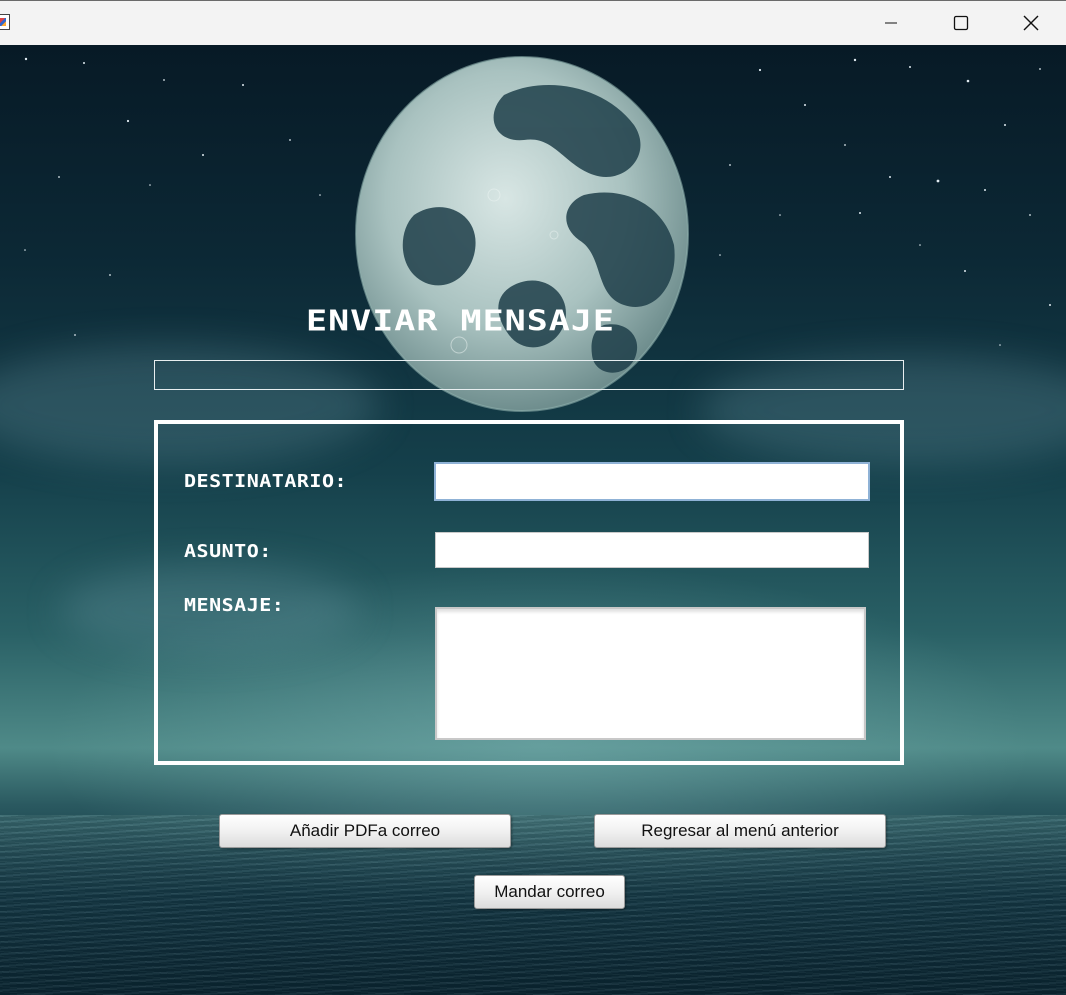 The image size is (1066, 995). I want to click on close-icon, so click(1031, 23).